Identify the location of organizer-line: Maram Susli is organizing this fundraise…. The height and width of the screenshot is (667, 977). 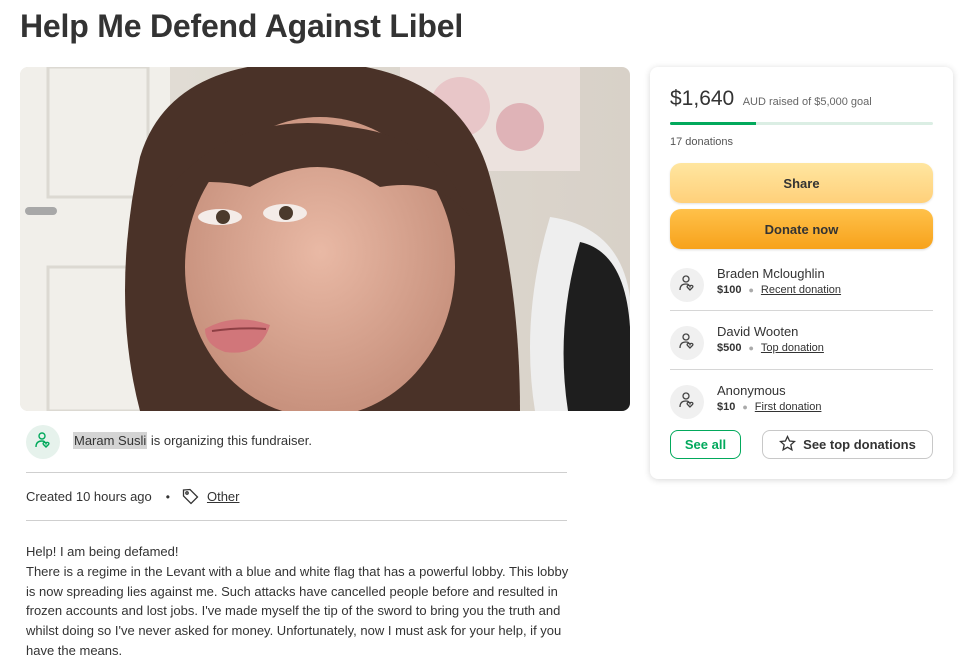
(193, 440).